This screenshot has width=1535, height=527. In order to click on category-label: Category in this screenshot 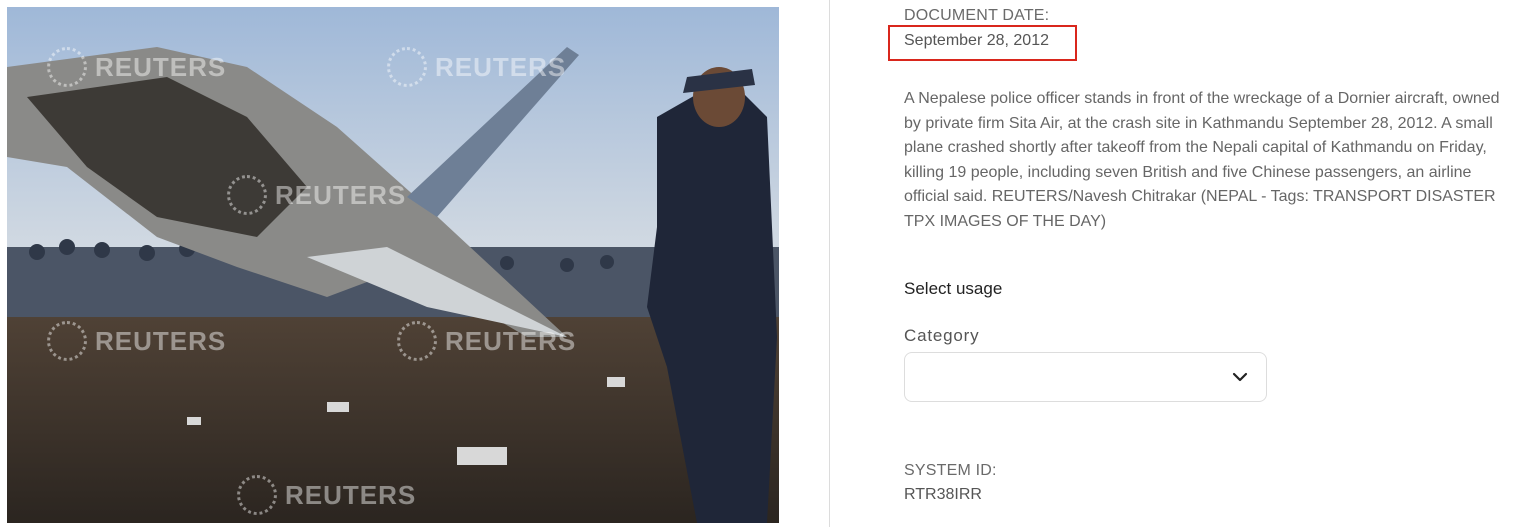, I will do `click(942, 335)`.